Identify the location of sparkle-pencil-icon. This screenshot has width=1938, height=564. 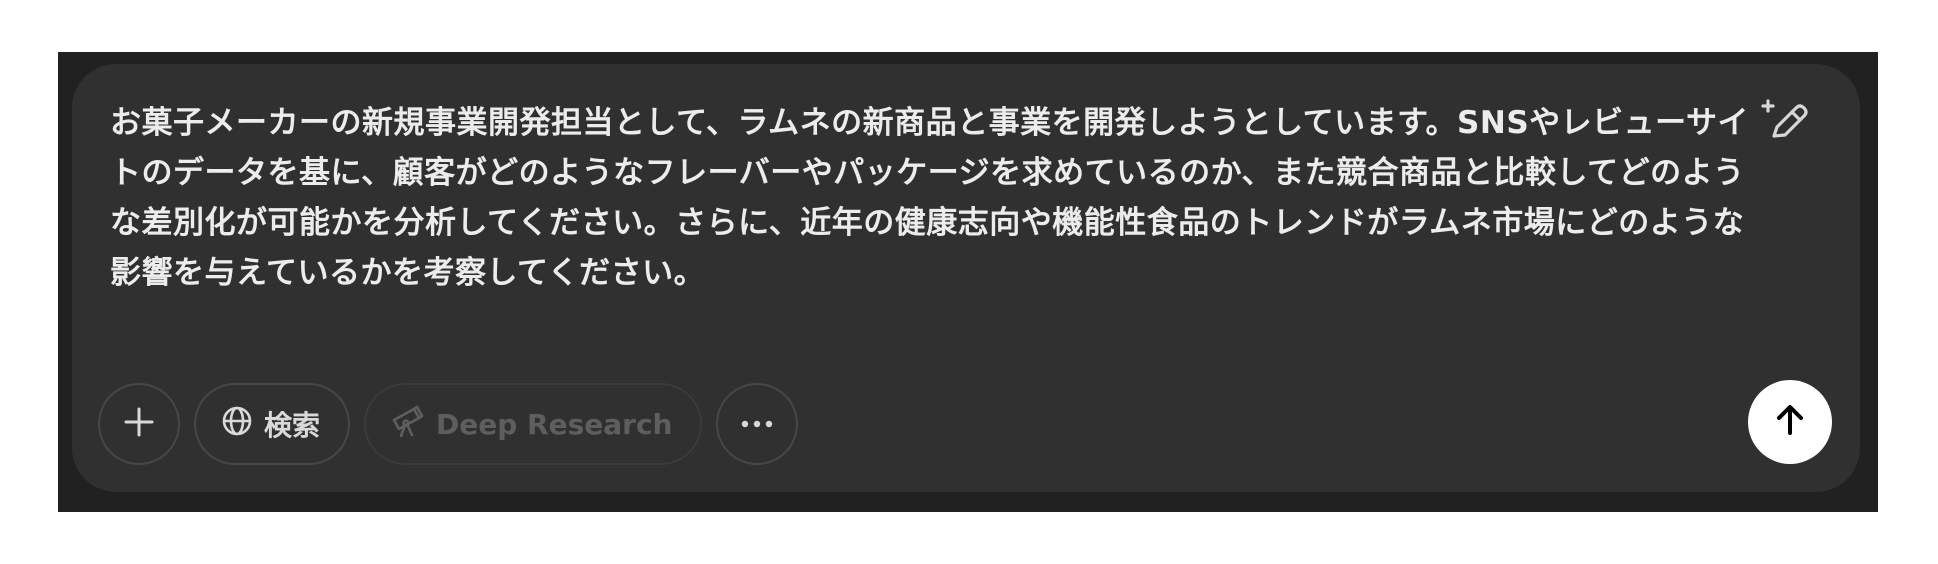
(1785, 121).